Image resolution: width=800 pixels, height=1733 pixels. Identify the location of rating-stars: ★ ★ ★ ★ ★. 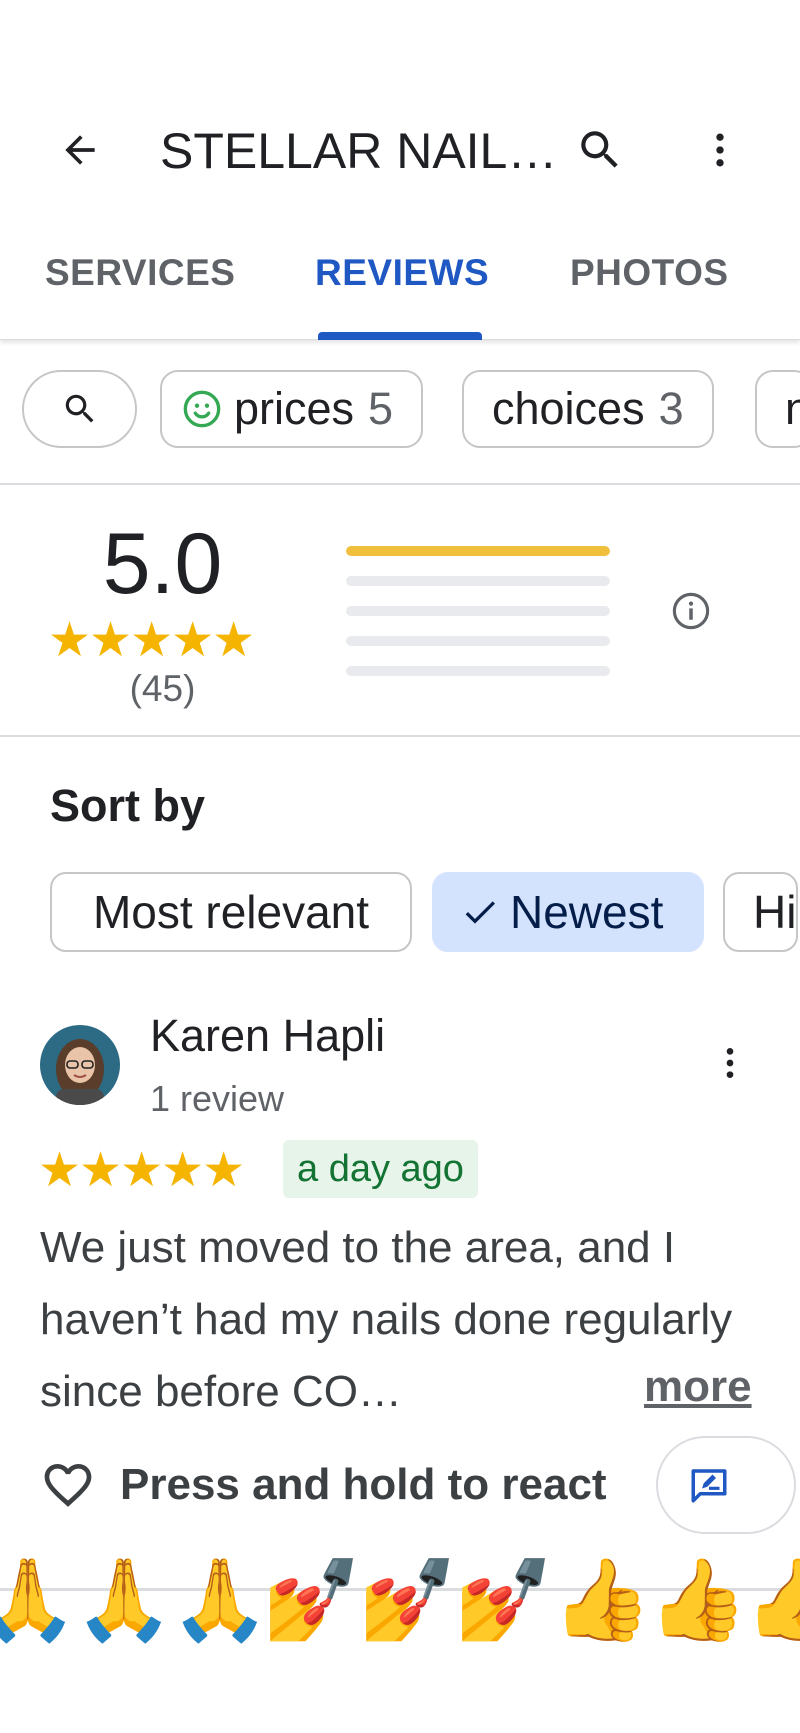
(151, 640).